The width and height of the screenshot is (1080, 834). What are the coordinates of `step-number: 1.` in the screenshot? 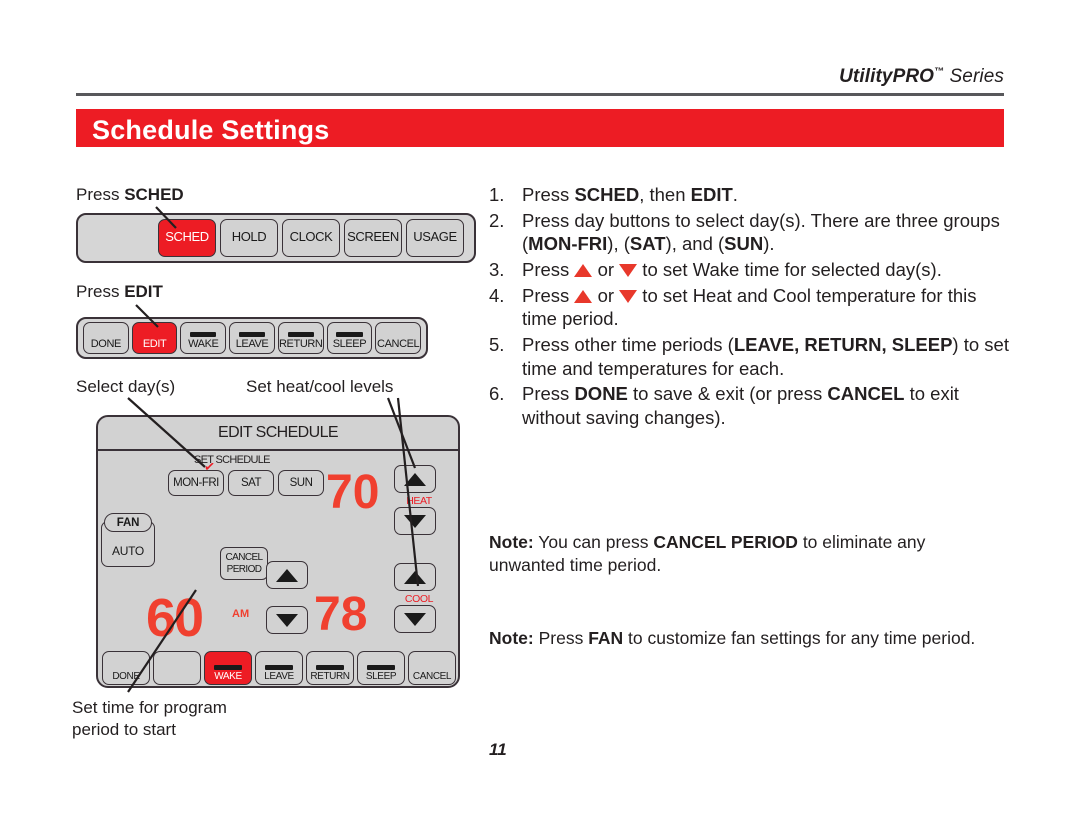 It's located at (497, 194).